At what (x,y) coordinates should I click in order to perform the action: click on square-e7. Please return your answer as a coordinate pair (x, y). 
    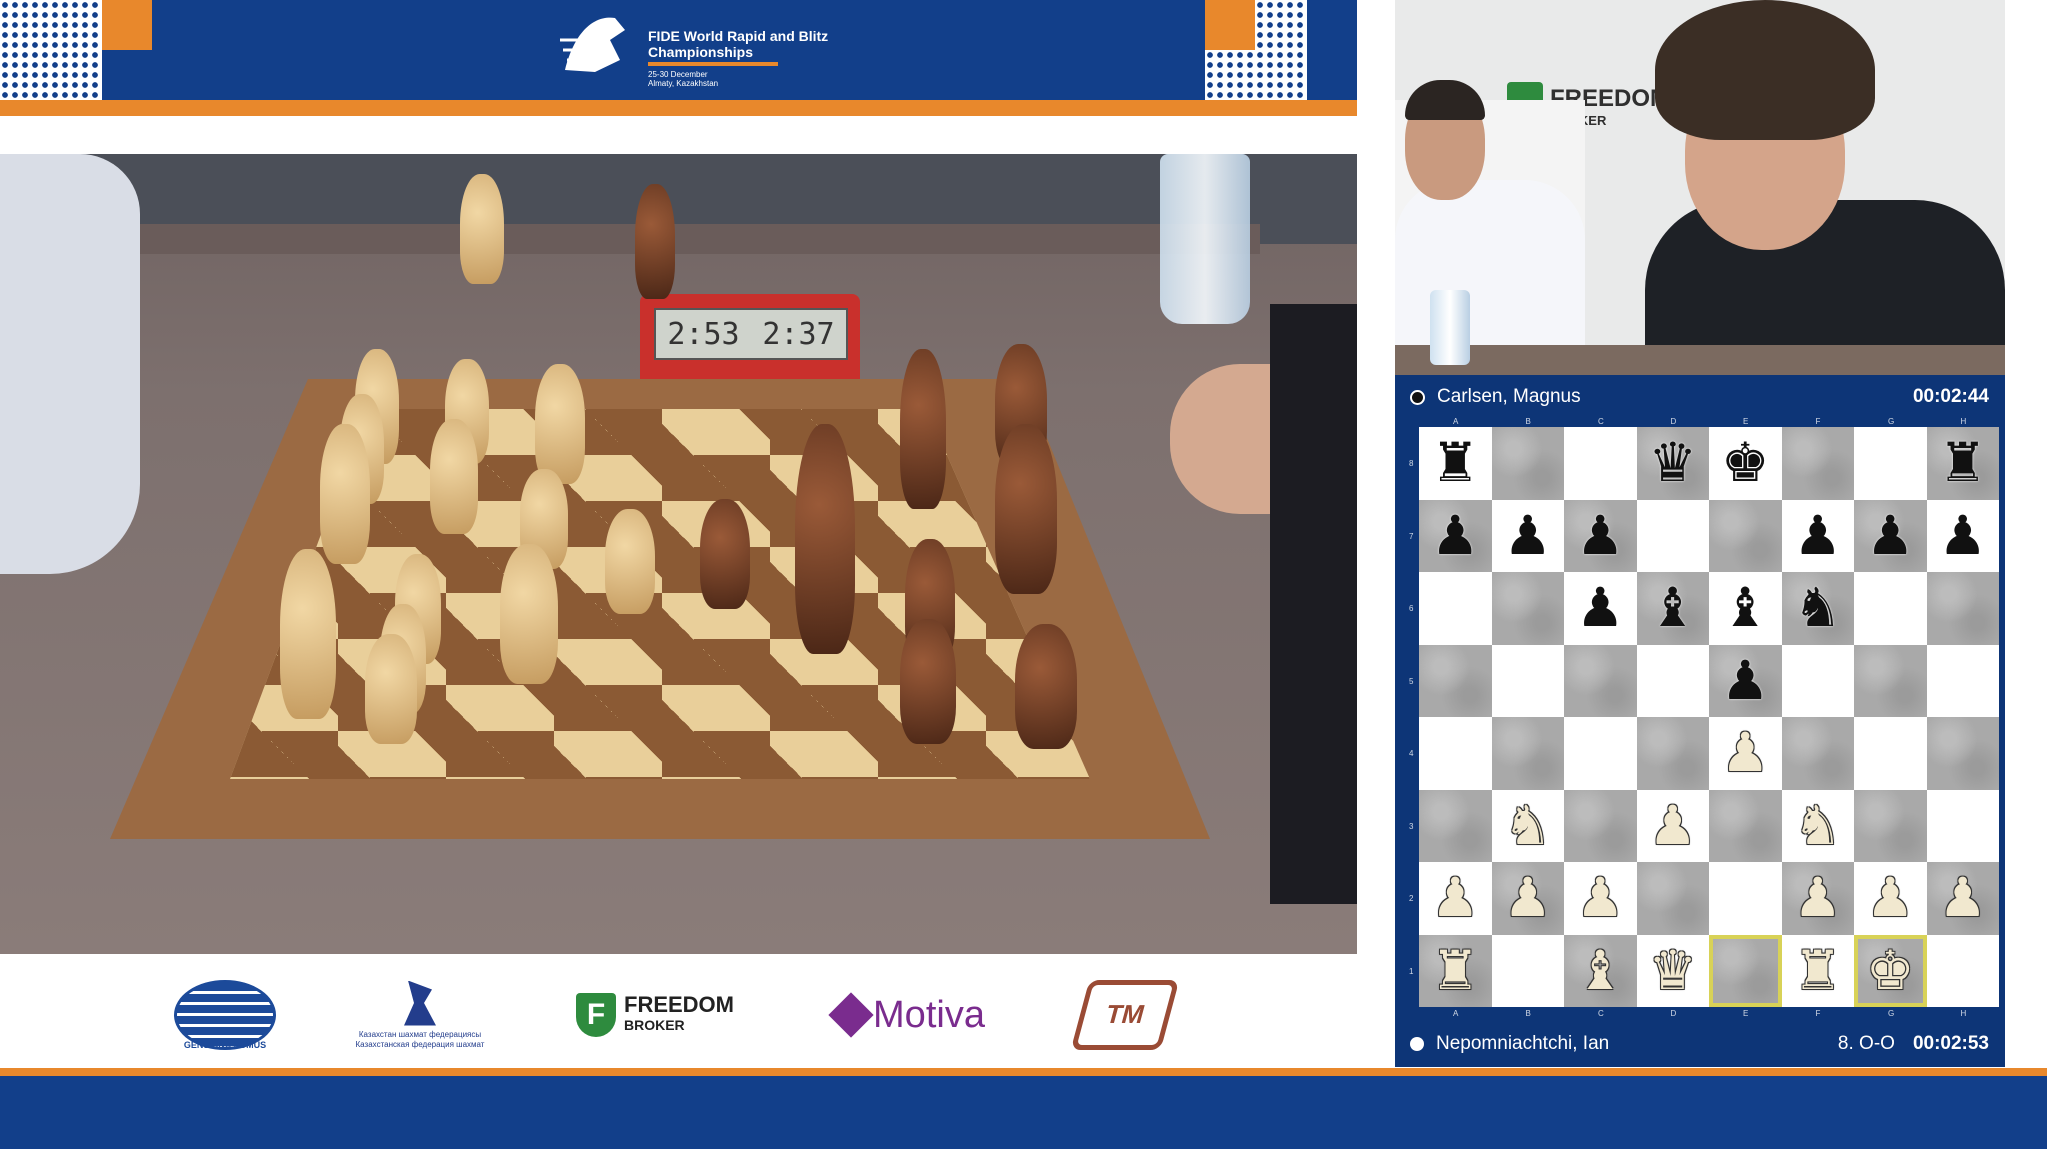
    Looking at the image, I should click on (1745, 535).